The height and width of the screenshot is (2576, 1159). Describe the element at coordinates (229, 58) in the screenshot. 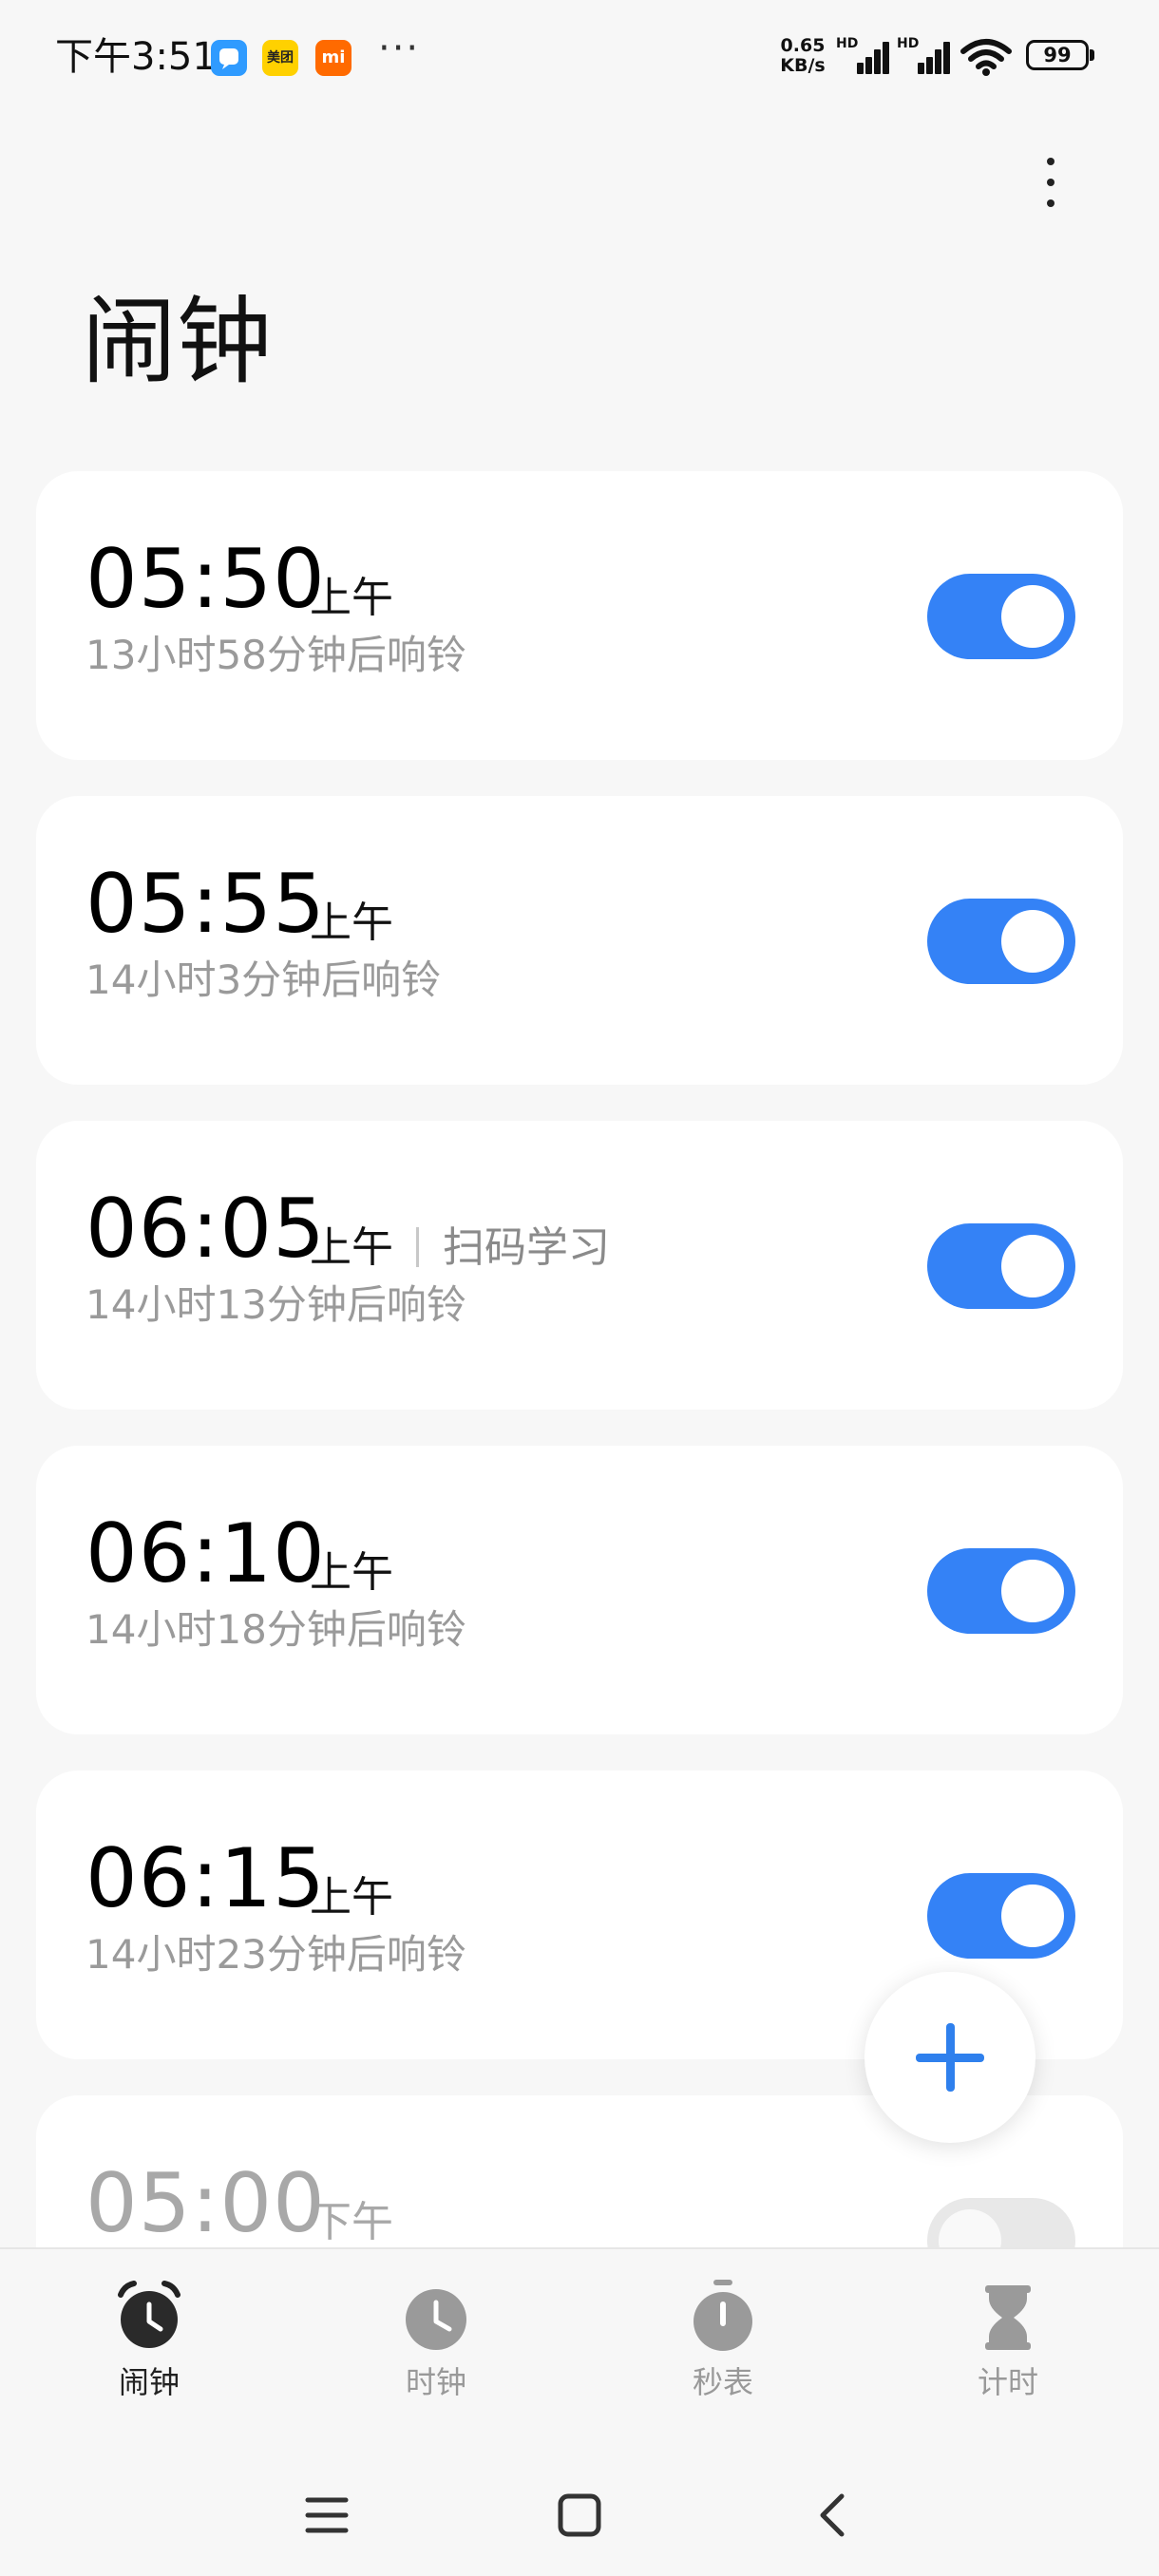

I see `message-app-icon` at that location.